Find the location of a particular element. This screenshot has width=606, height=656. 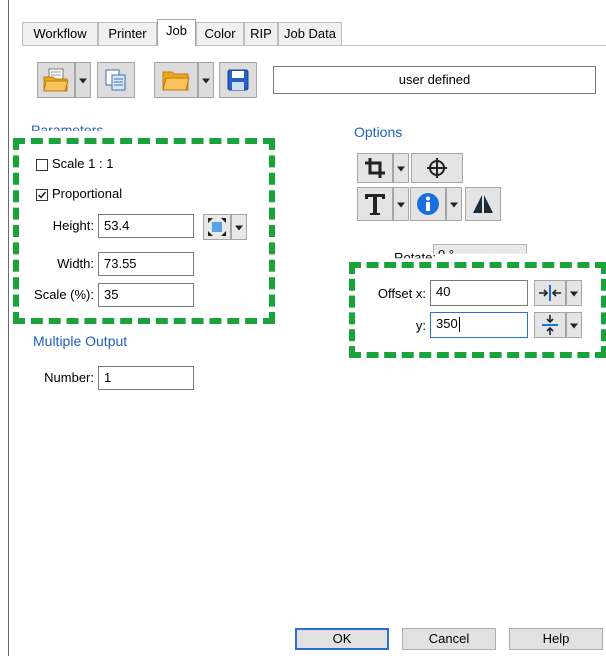

save-button is located at coordinates (238, 80).